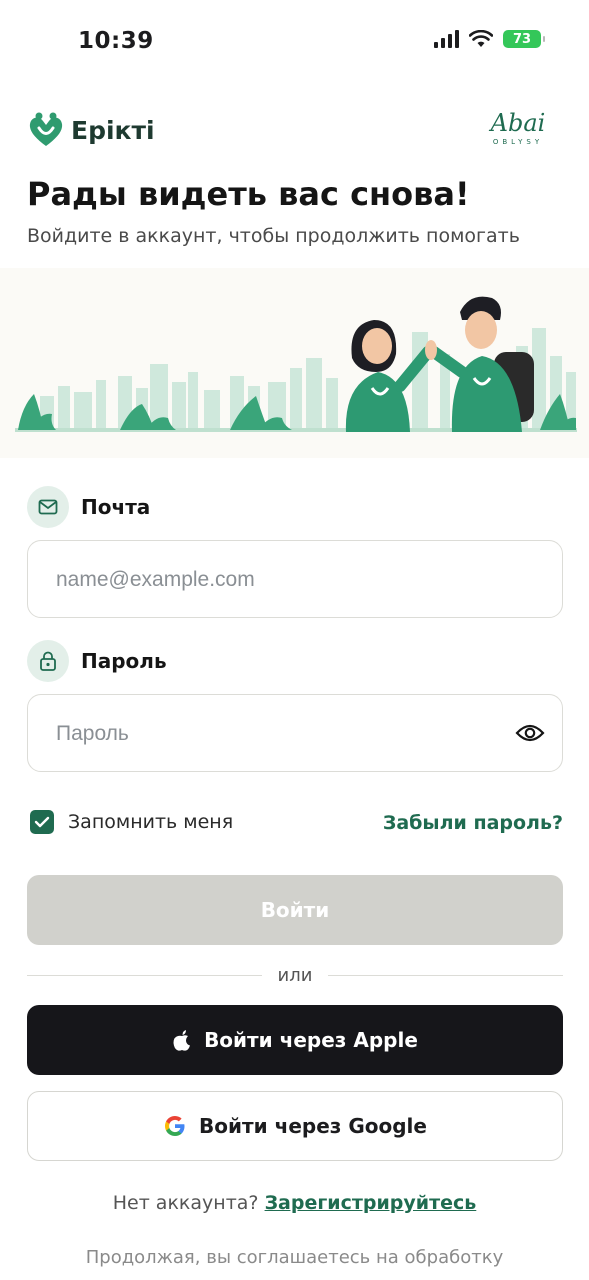 This screenshot has width=589, height=1280. I want to click on divider-line-right, so click(445, 975).